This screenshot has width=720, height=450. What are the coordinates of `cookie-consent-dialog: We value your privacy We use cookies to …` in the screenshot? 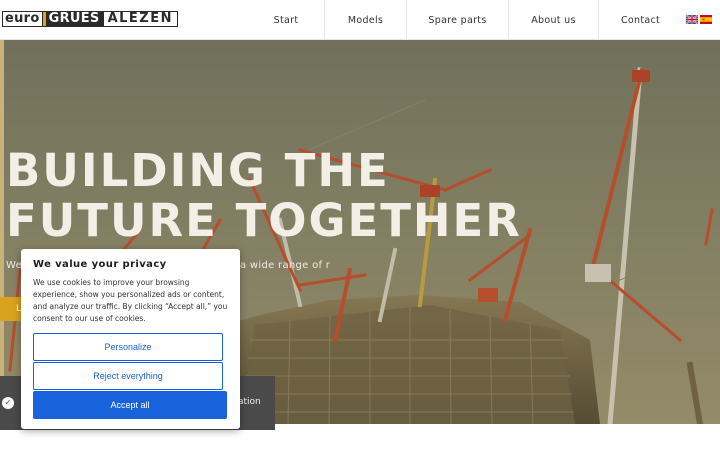 It's located at (130, 339).